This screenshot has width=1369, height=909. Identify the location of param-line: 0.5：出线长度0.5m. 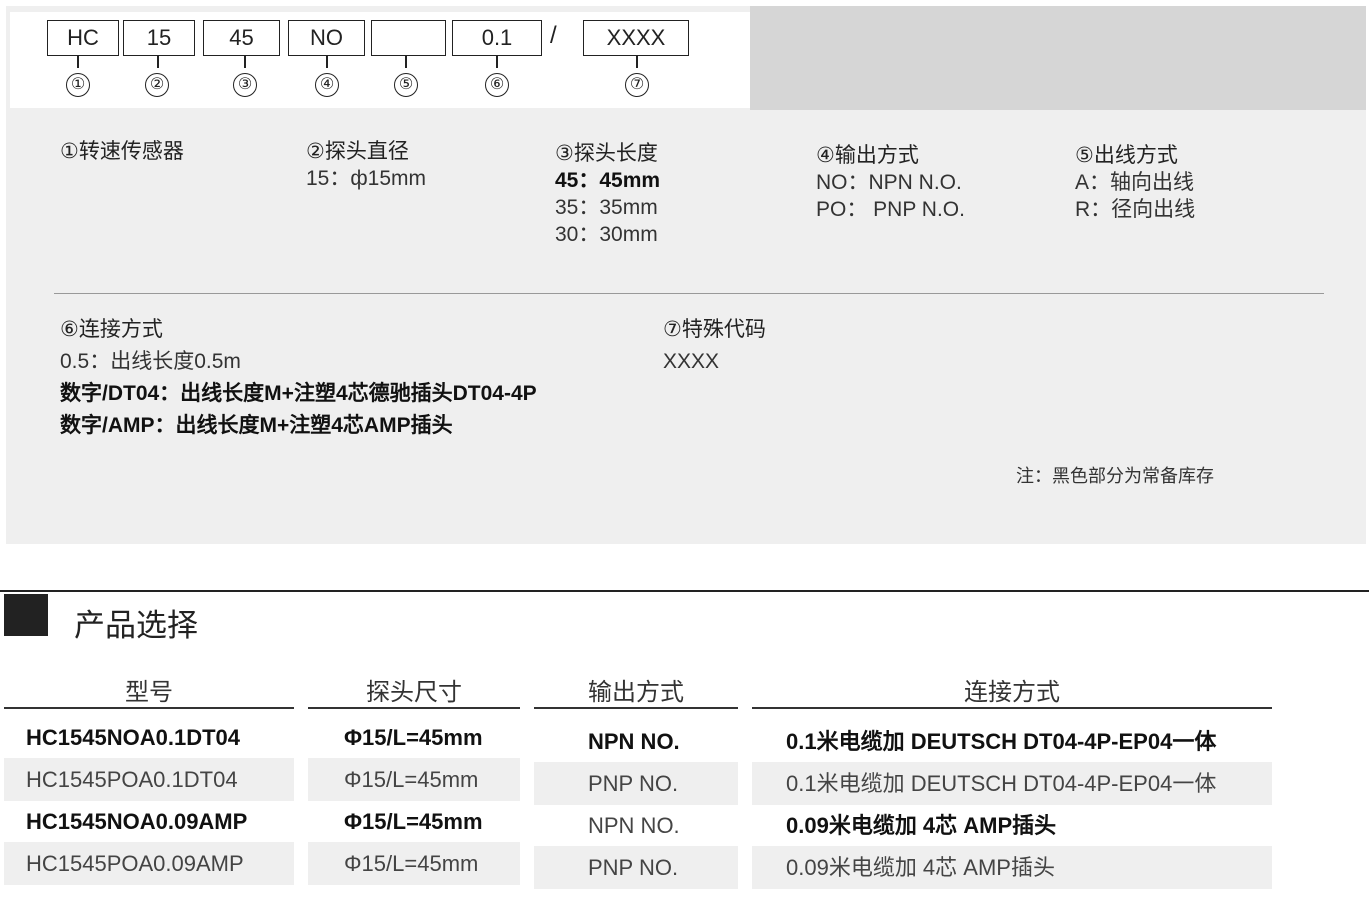
(150, 361).